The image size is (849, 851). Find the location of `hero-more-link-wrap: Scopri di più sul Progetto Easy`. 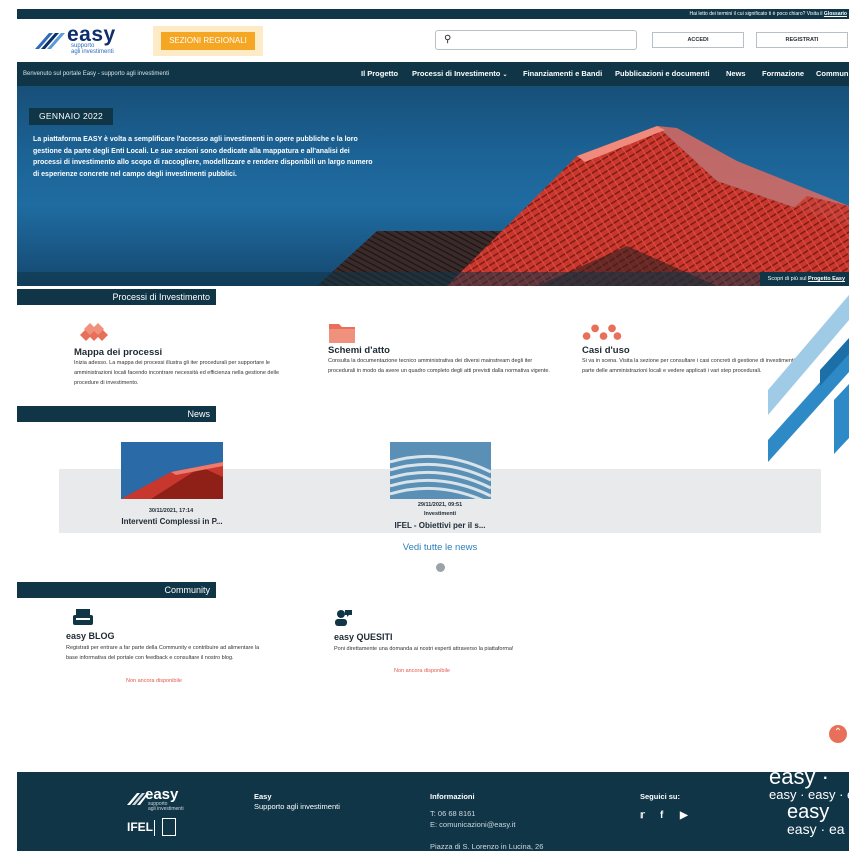

hero-more-link-wrap: Scopri di più sul Progetto Easy is located at coordinates (804, 279).